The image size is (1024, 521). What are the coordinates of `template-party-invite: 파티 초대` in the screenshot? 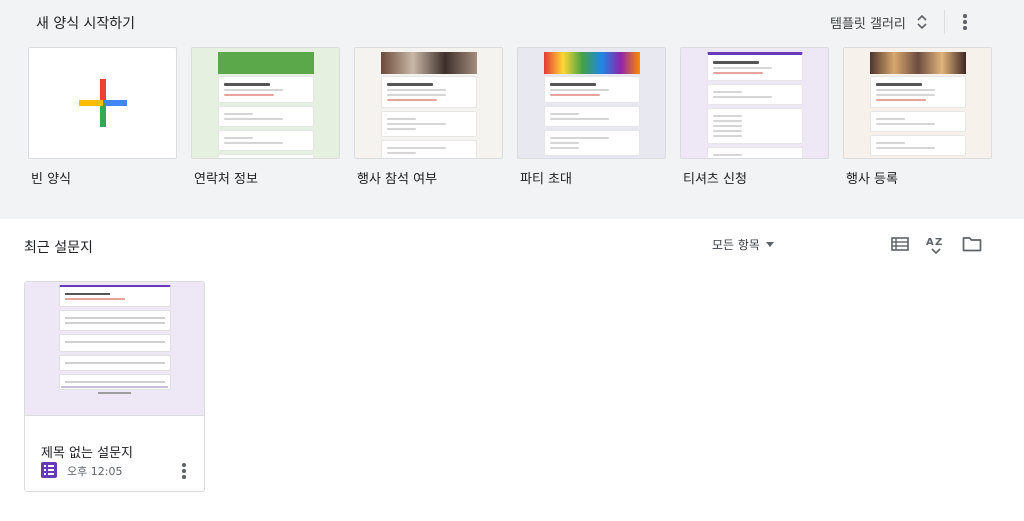 It's located at (591, 117).